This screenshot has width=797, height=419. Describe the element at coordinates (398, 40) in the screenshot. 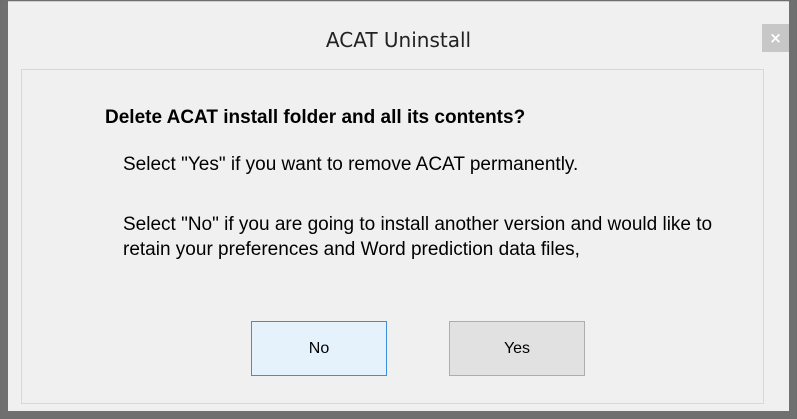

I see `window-title: ACAT Uninstall` at that location.